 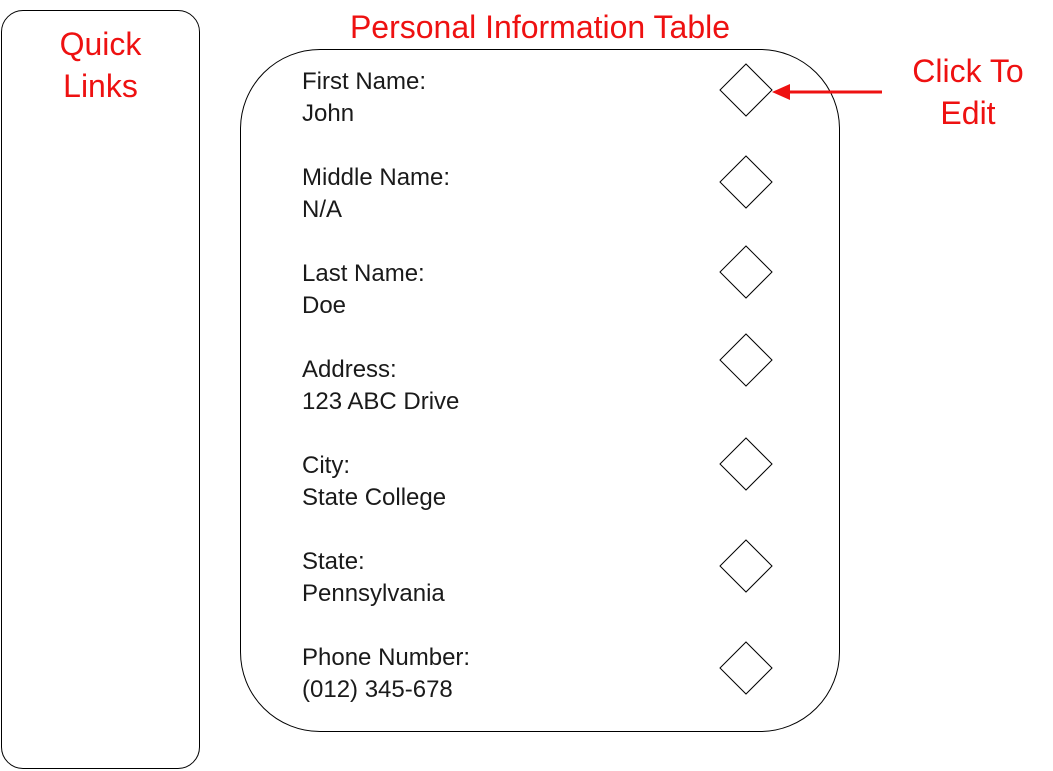 I want to click on edit-button-address, so click(x=746, y=360).